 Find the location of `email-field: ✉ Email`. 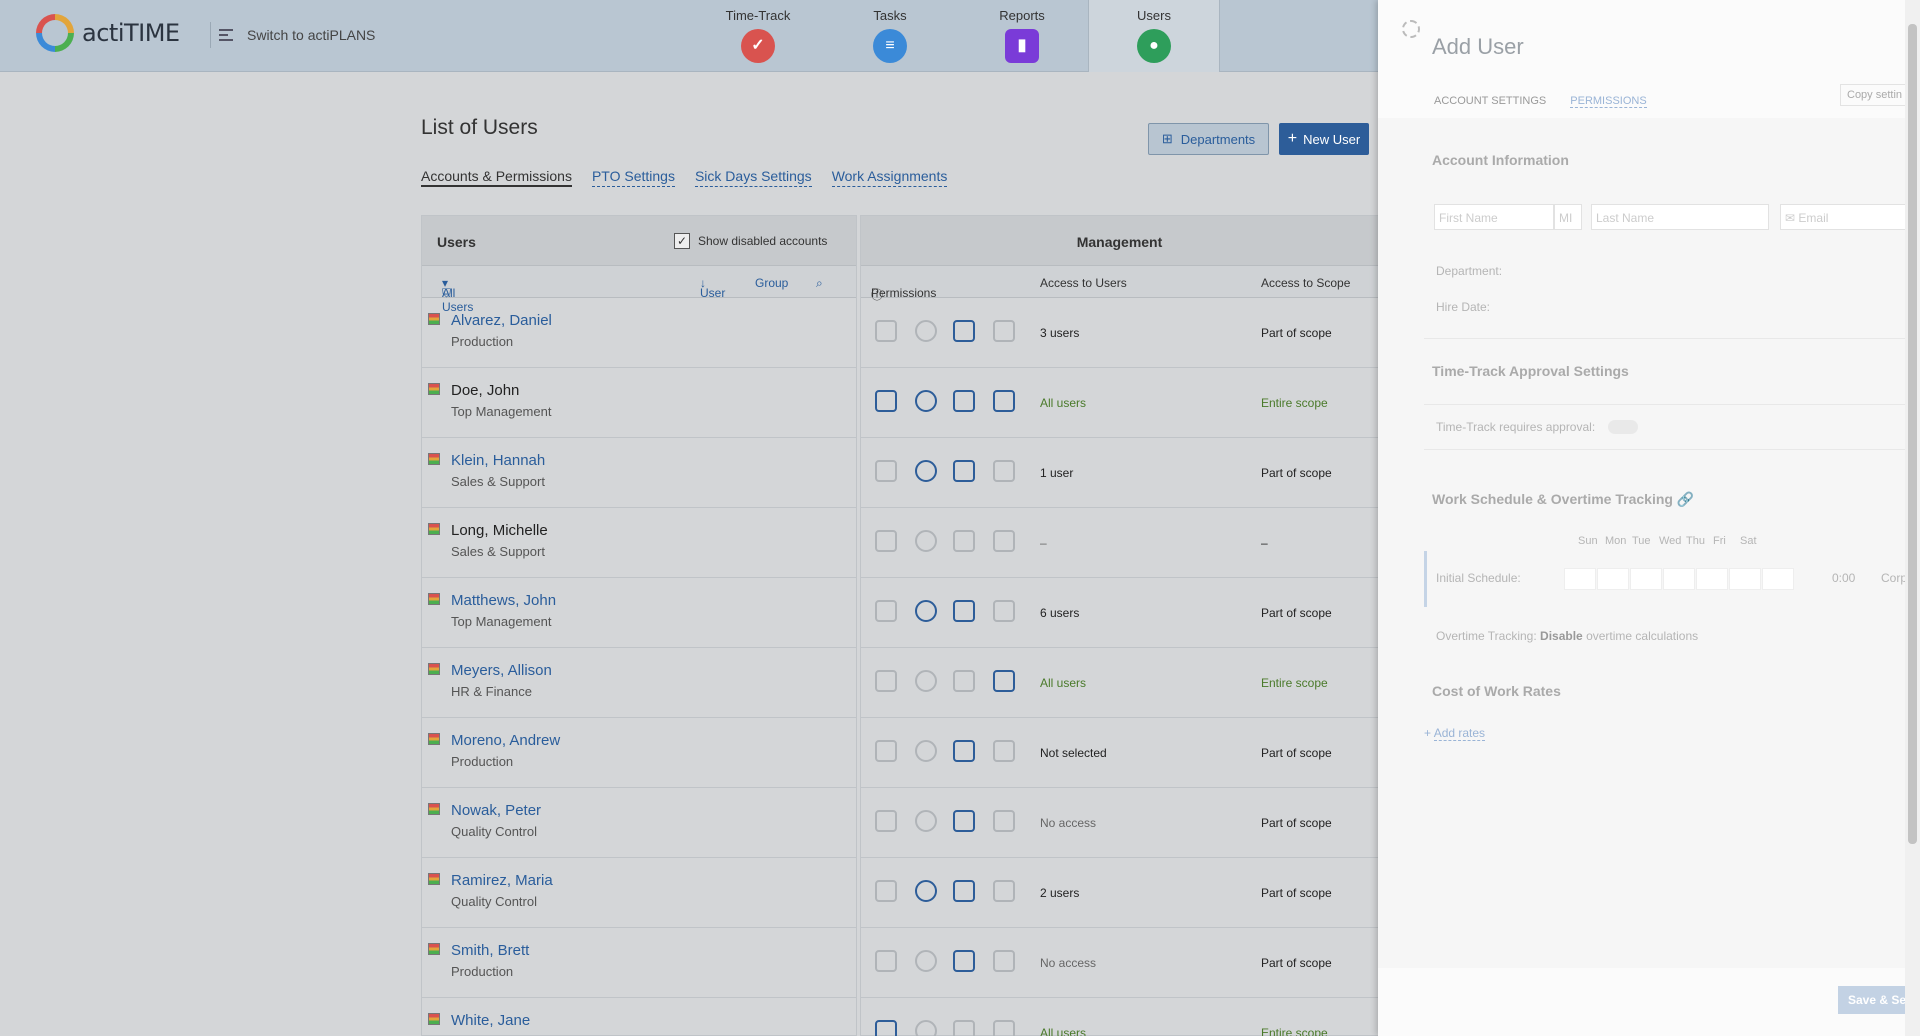

email-field: ✉ Email is located at coordinates (1850, 217).